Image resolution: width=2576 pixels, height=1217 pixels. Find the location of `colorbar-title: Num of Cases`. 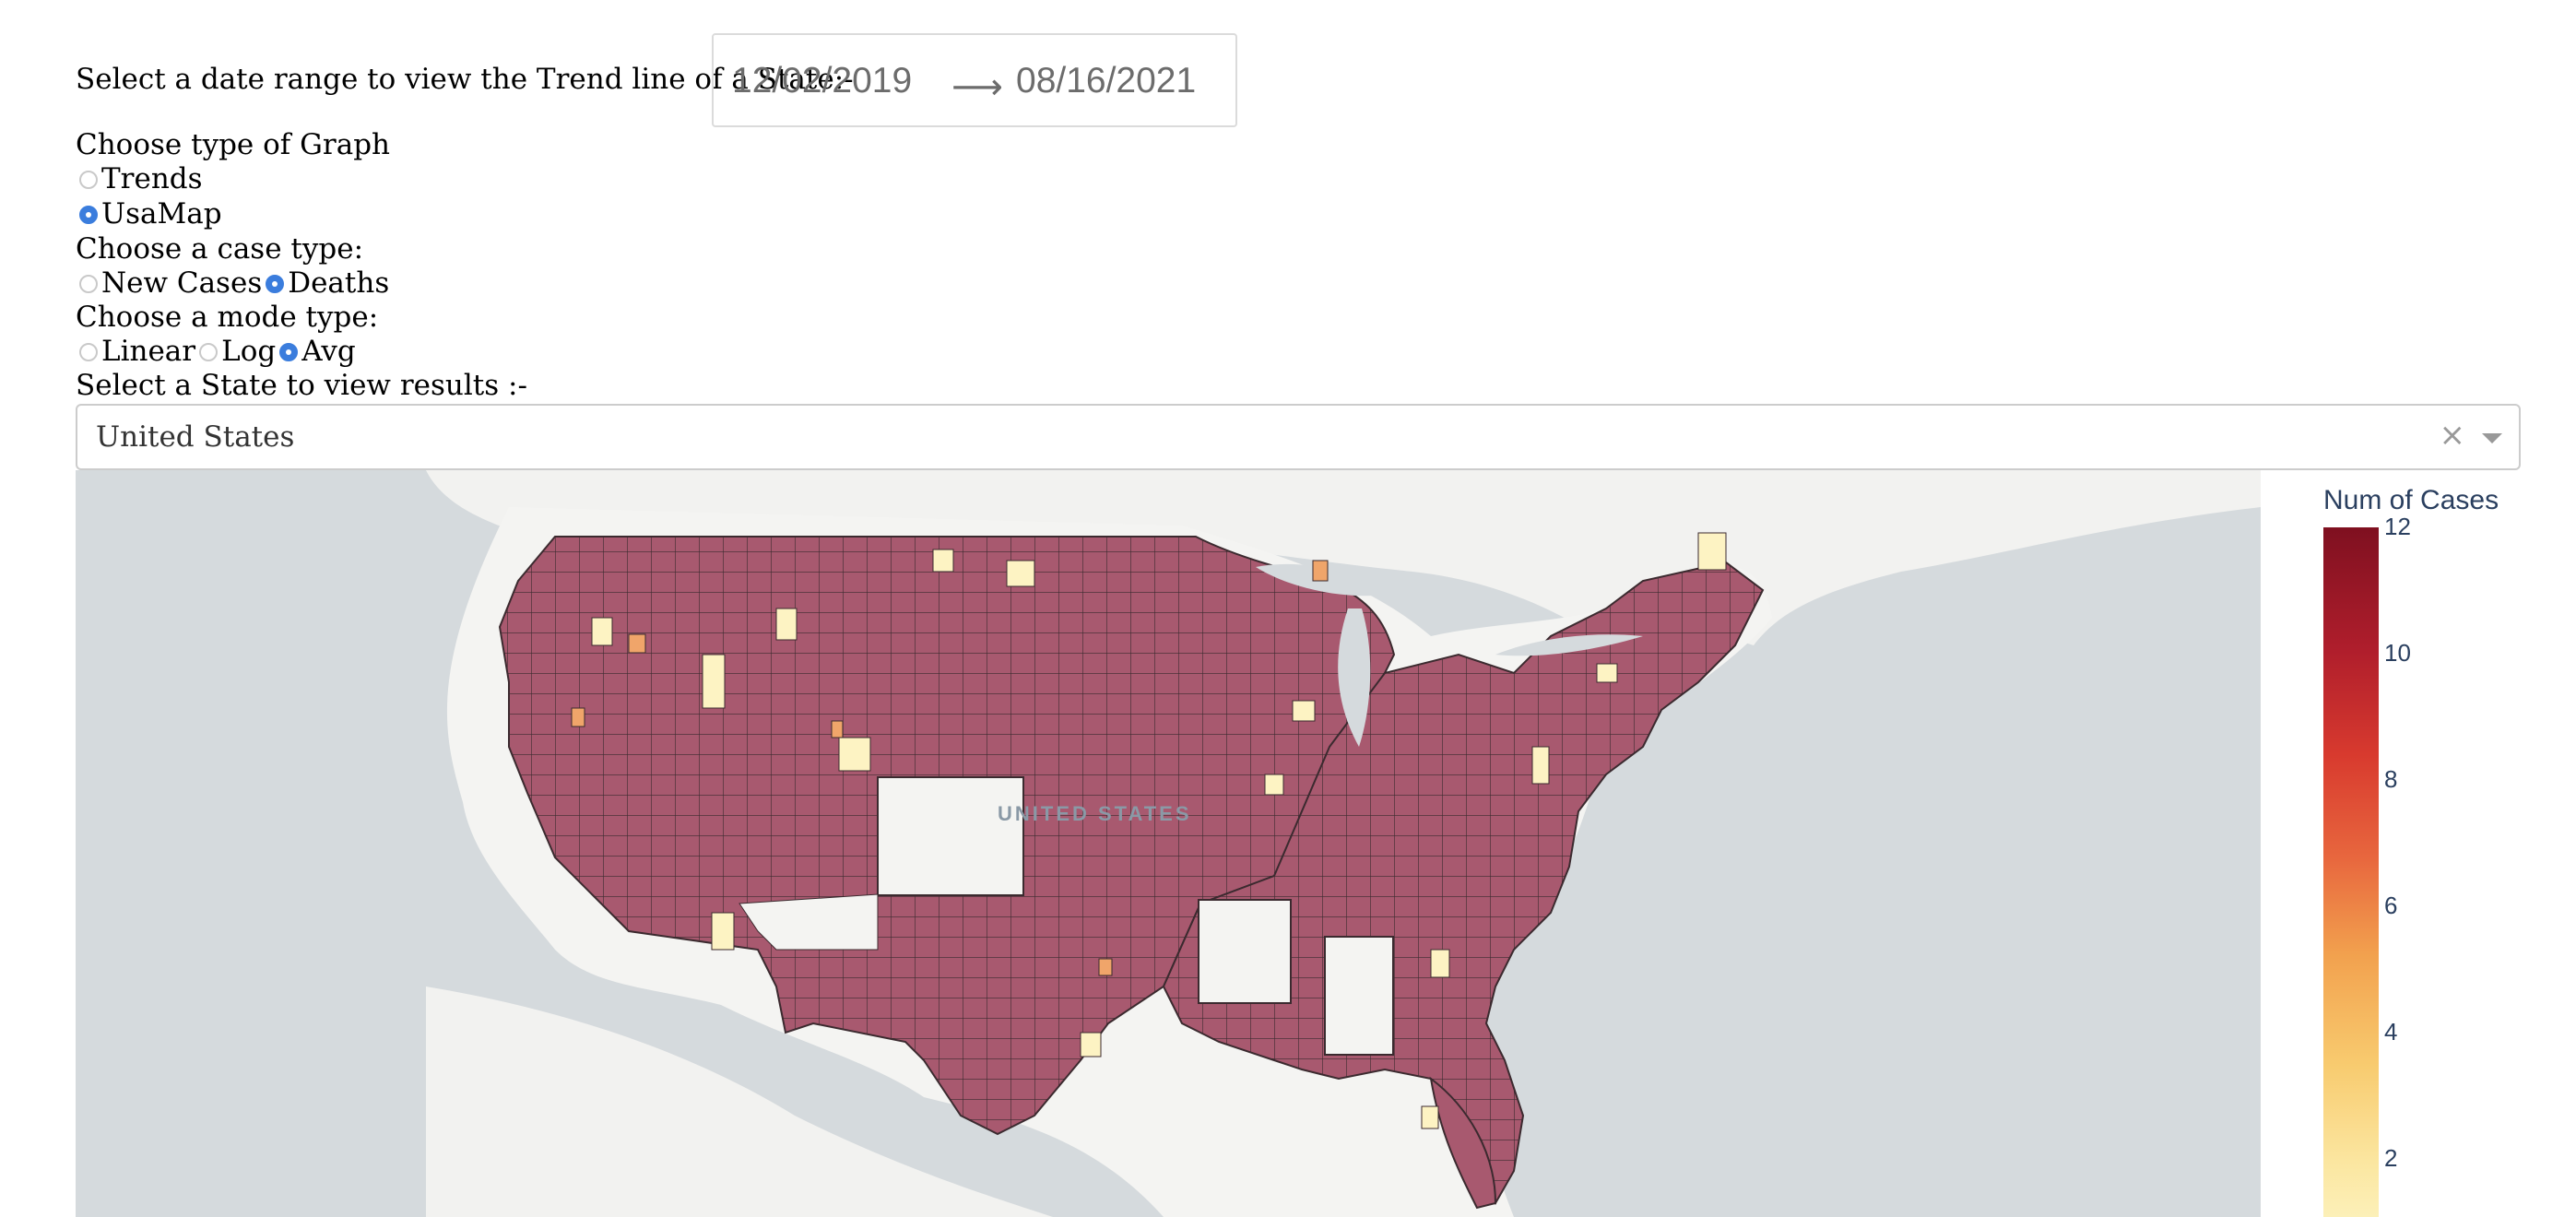

colorbar-title: Num of Cases is located at coordinates (2411, 500).